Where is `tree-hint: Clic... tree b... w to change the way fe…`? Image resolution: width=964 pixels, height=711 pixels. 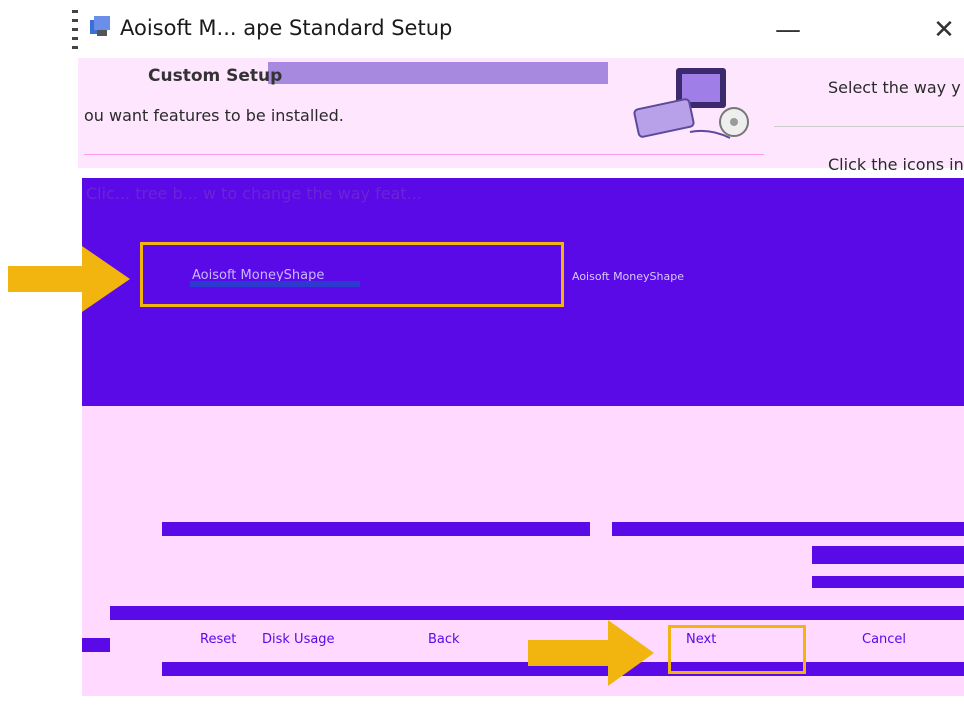
tree-hint: Clic... tree b... w to change the way fe… is located at coordinates (254, 193).